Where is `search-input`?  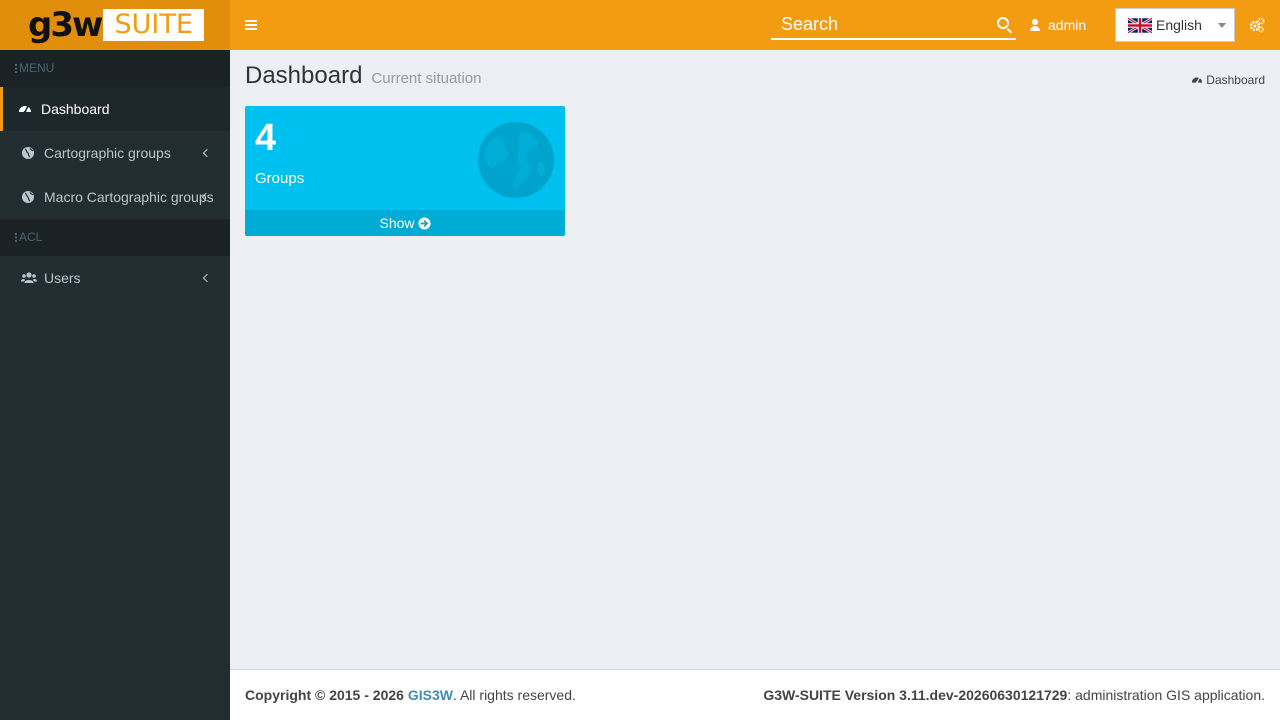
search-input is located at coordinates (878, 24).